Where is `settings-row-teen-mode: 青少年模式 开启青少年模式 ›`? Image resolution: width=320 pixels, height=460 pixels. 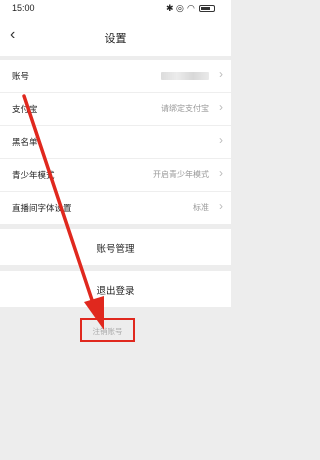
settings-row-teen-mode: 青少年模式 开启青少年模式 › is located at coordinates (115, 175).